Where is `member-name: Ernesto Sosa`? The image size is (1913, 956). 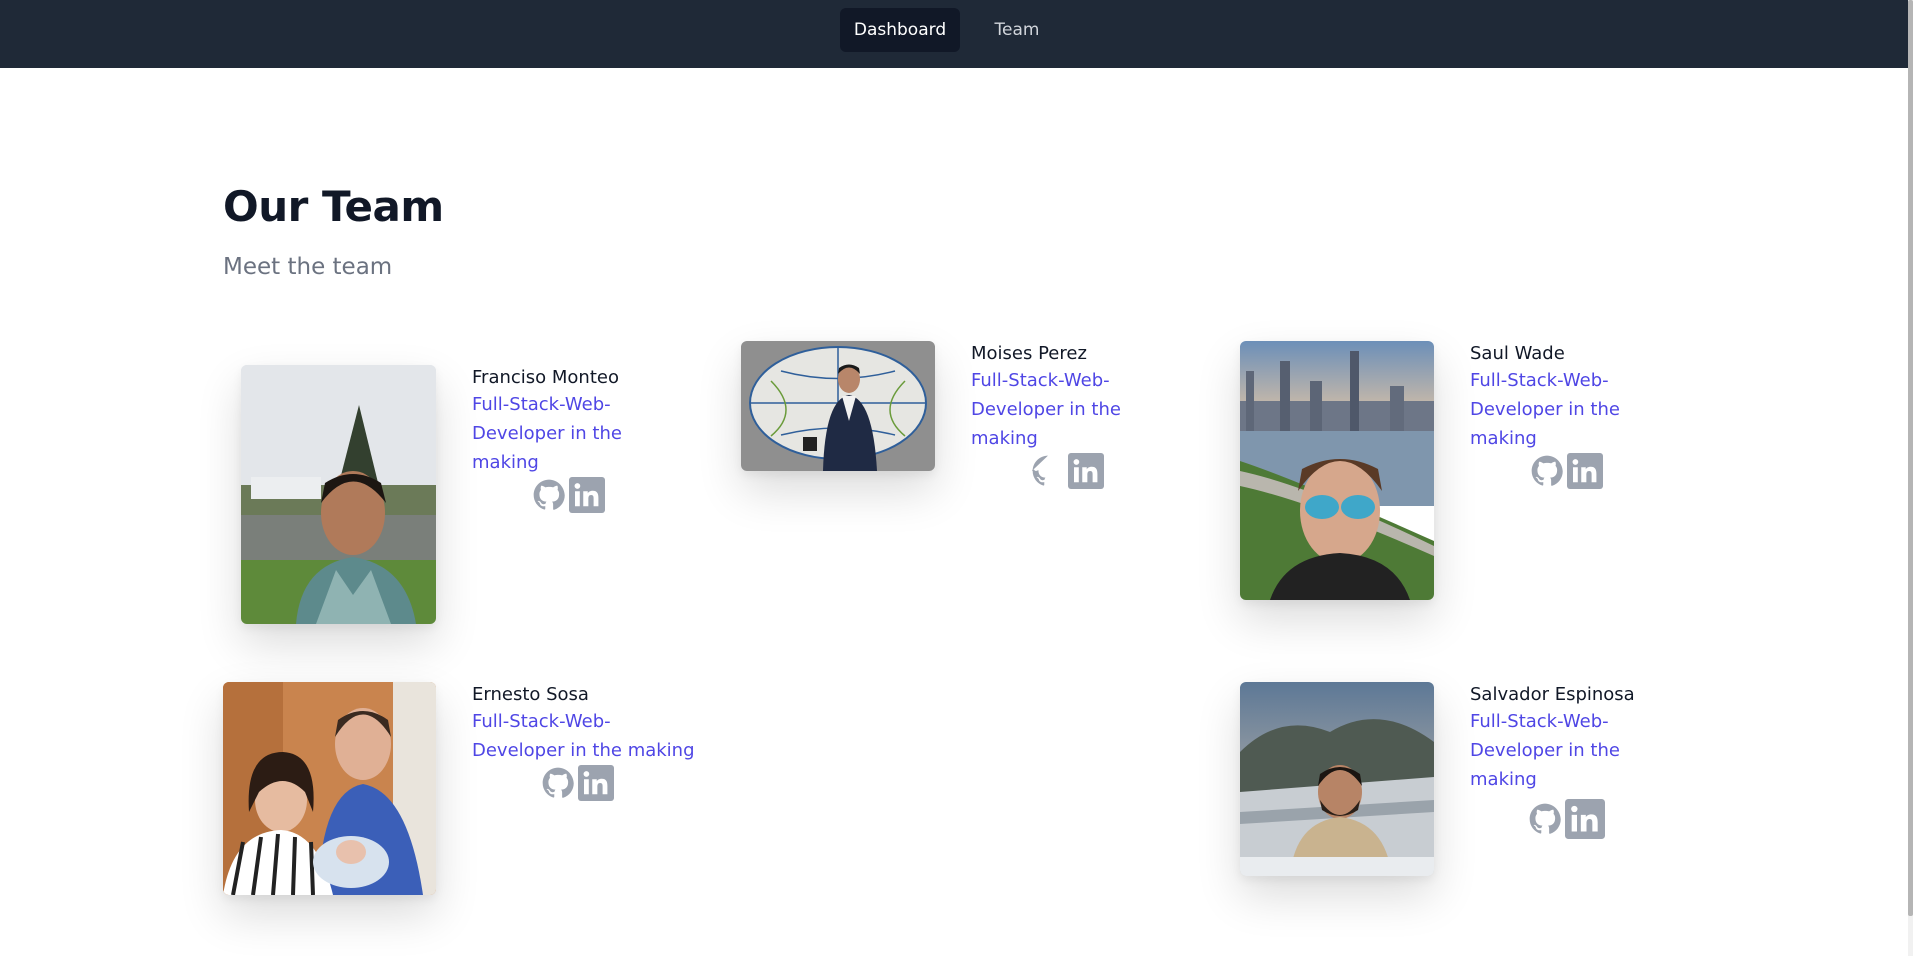 member-name: Ernesto Sosa is located at coordinates (530, 694).